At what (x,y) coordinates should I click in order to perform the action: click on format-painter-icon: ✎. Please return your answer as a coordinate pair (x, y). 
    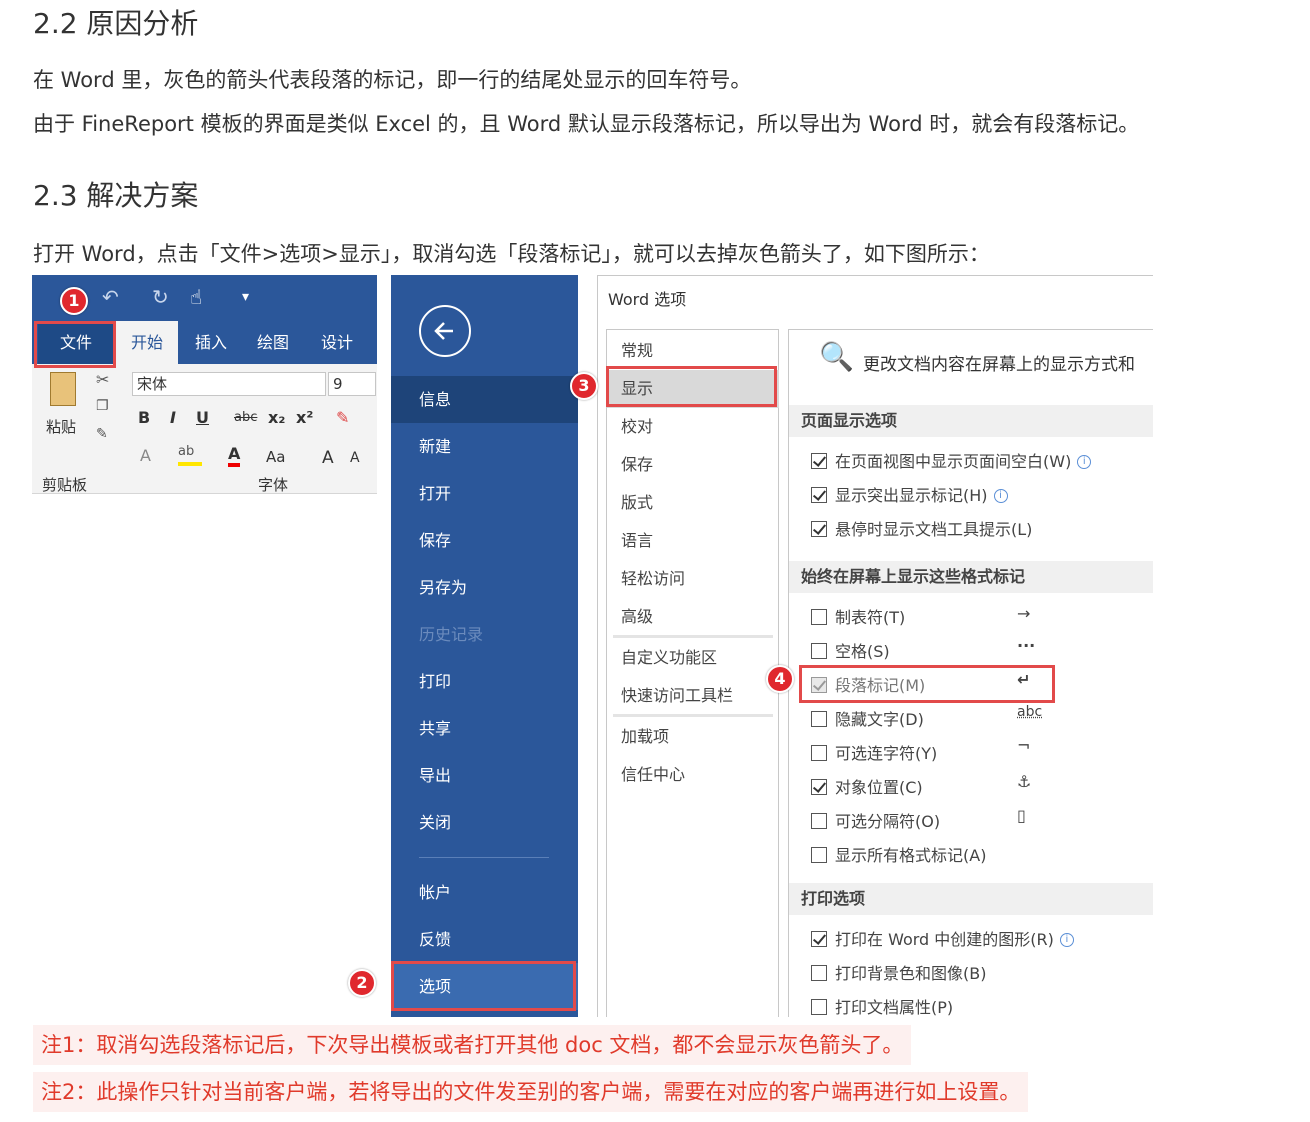
    Looking at the image, I should click on (102, 434).